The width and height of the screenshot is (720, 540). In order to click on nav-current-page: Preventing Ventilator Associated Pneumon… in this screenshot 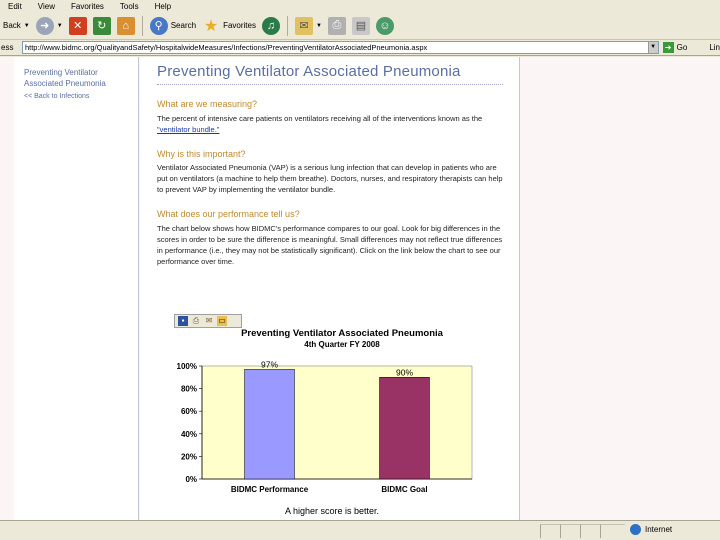, I will do `click(76, 73)`.